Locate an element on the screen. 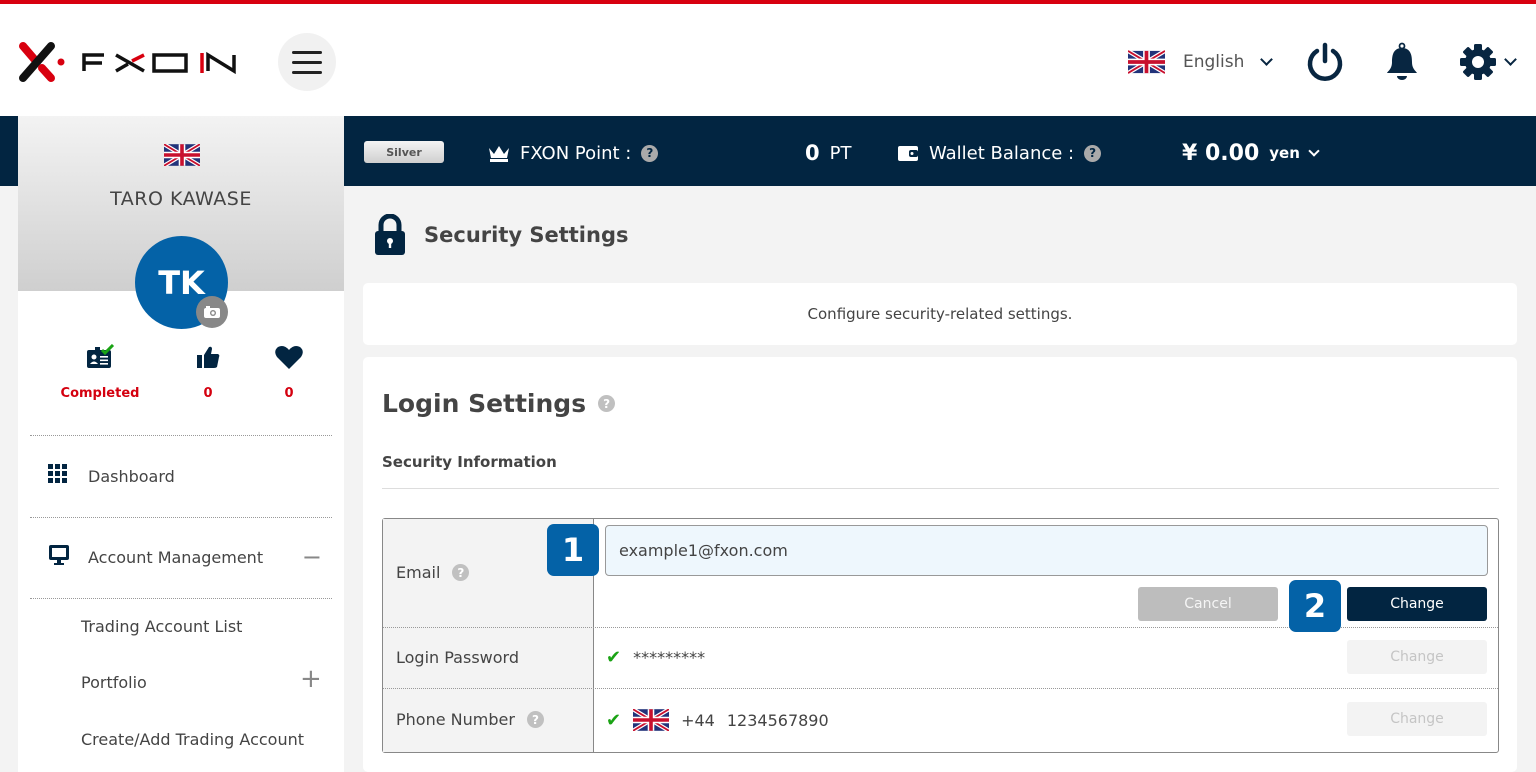  collapse-icon: − is located at coordinates (312, 557).